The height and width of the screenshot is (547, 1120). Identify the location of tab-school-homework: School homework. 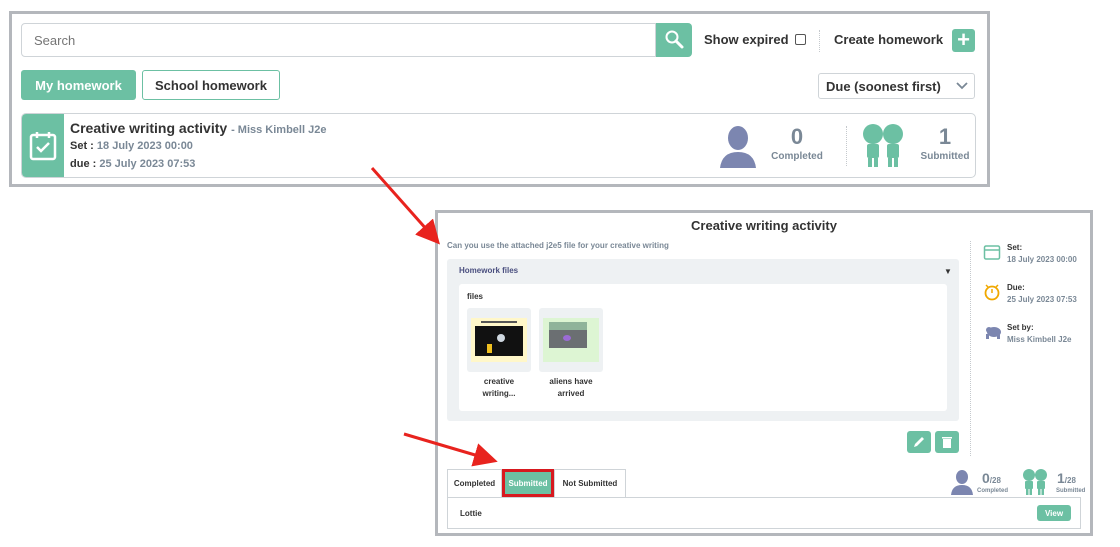
(211, 85).